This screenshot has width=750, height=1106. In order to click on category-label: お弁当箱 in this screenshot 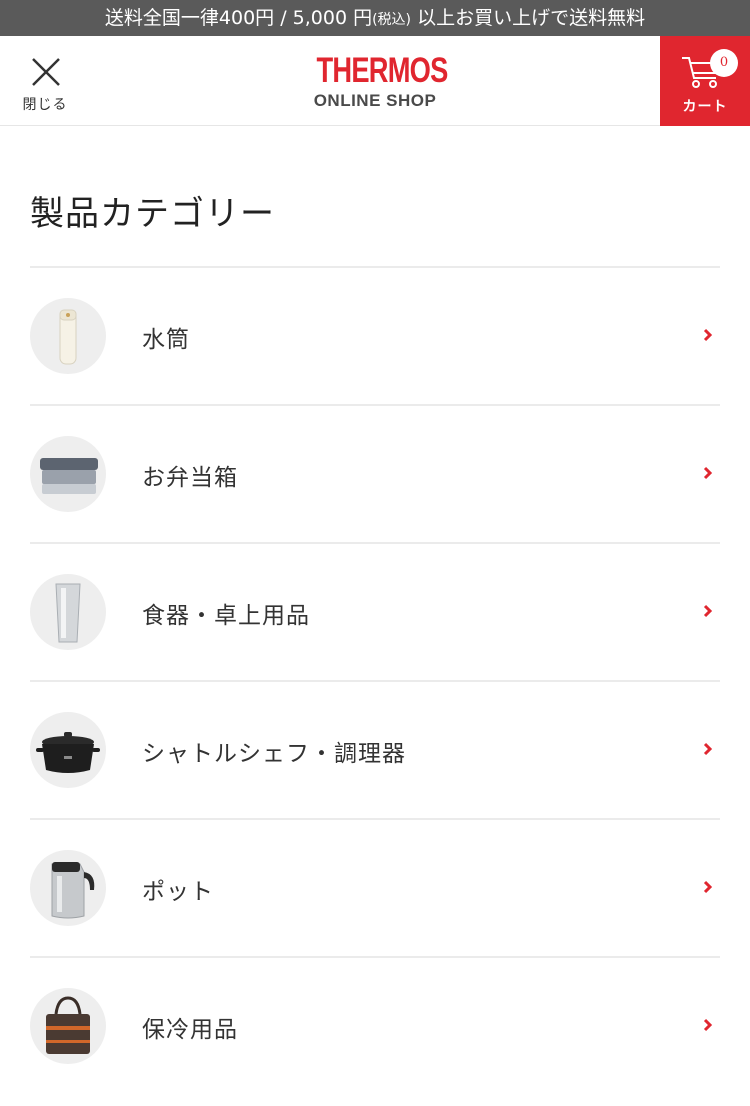, I will do `click(190, 478)`.